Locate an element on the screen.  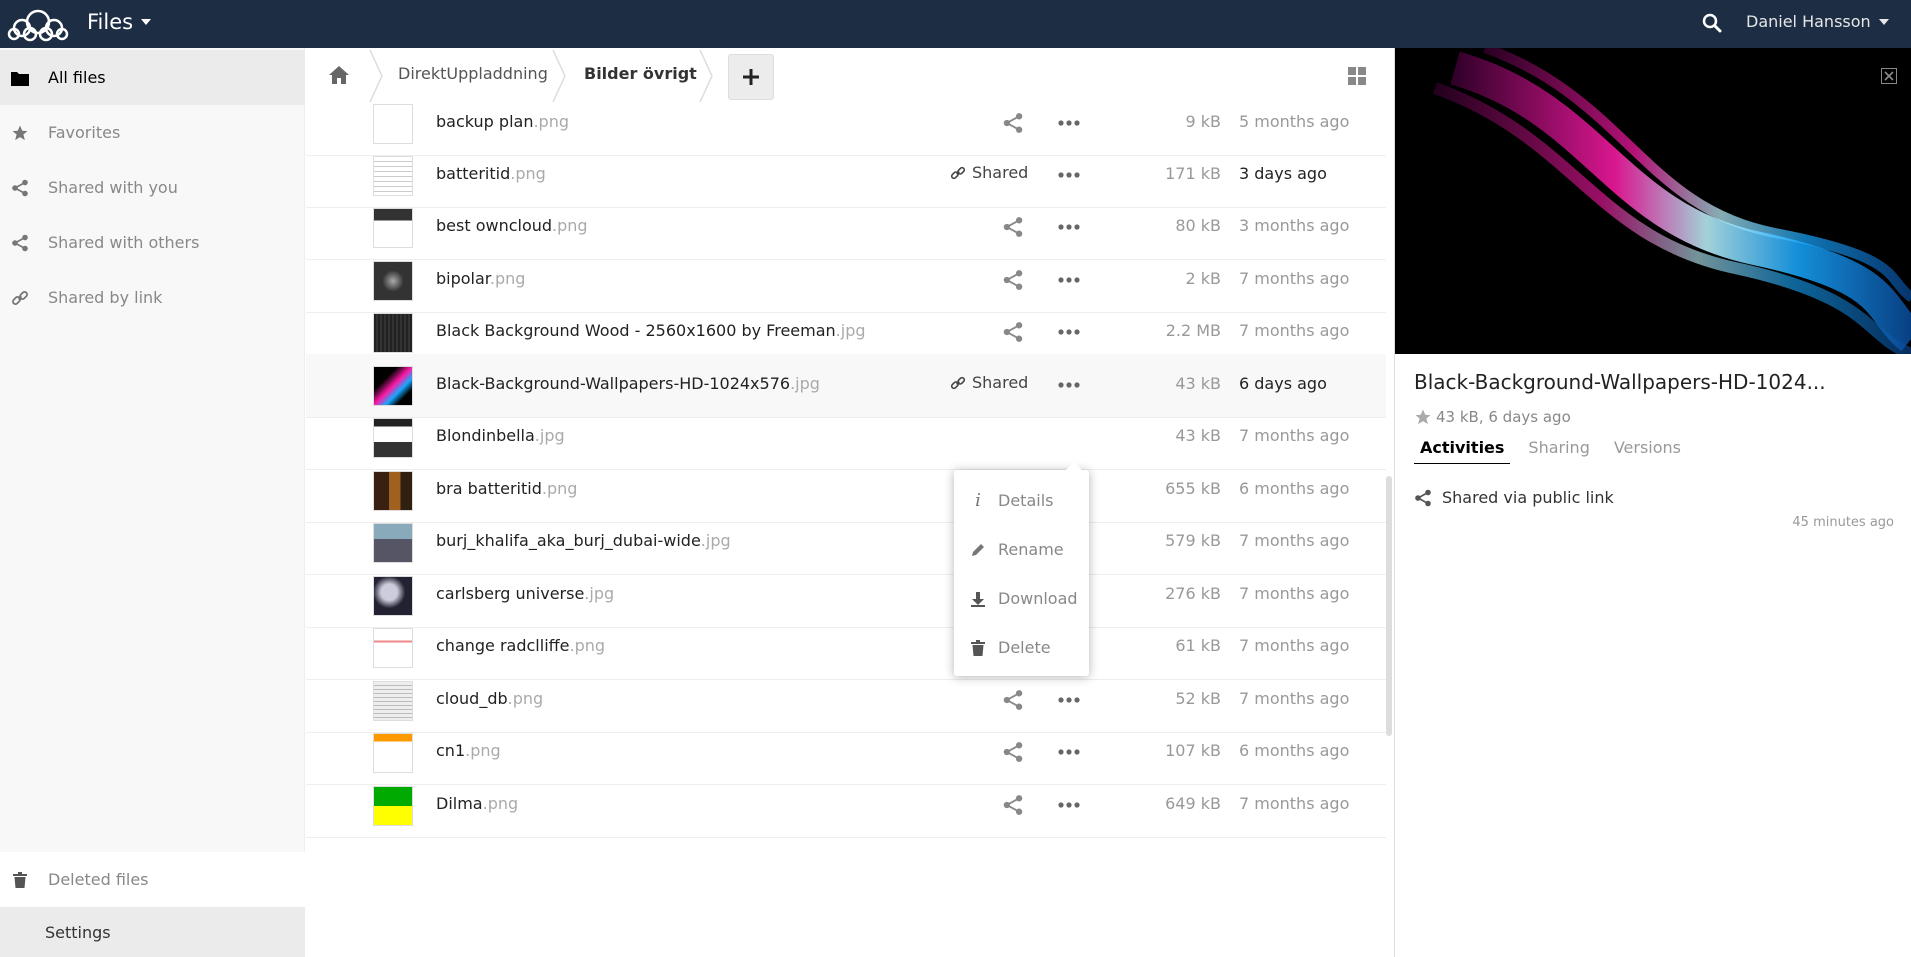
file-name: change radclliffe.png is located at coordinates (520, 645).